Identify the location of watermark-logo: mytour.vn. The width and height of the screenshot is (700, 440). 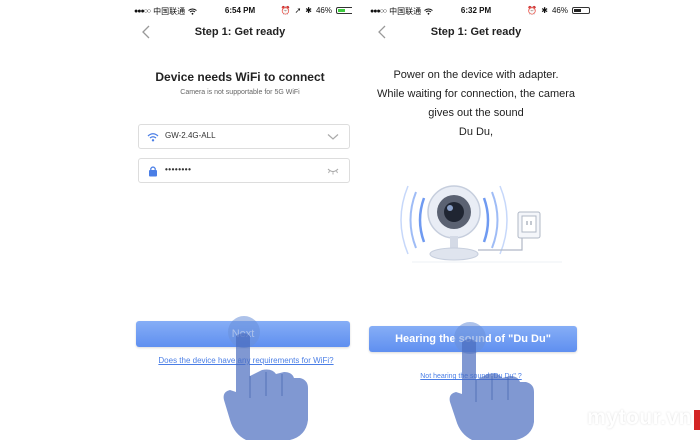
(643, 418).